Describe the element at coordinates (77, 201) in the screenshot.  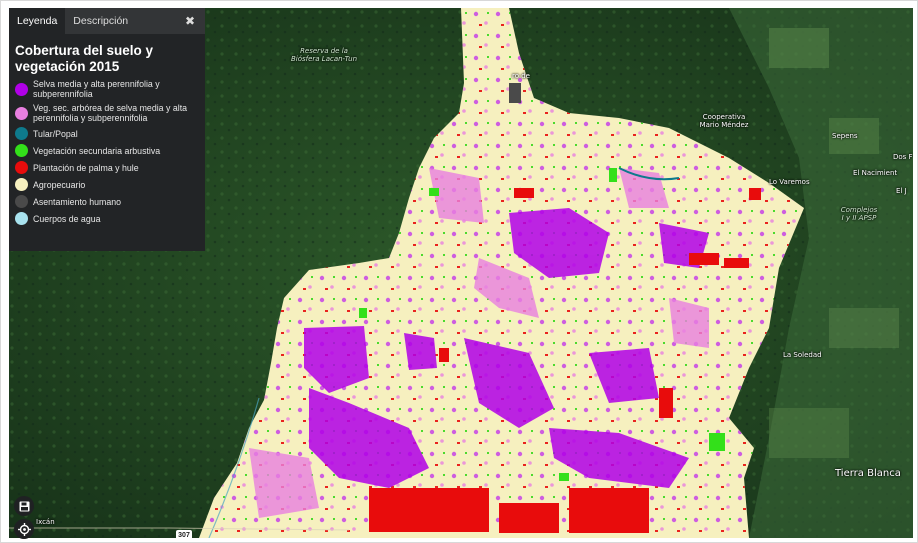
I see `legend-item-label: Asentamiento humano` at that location.